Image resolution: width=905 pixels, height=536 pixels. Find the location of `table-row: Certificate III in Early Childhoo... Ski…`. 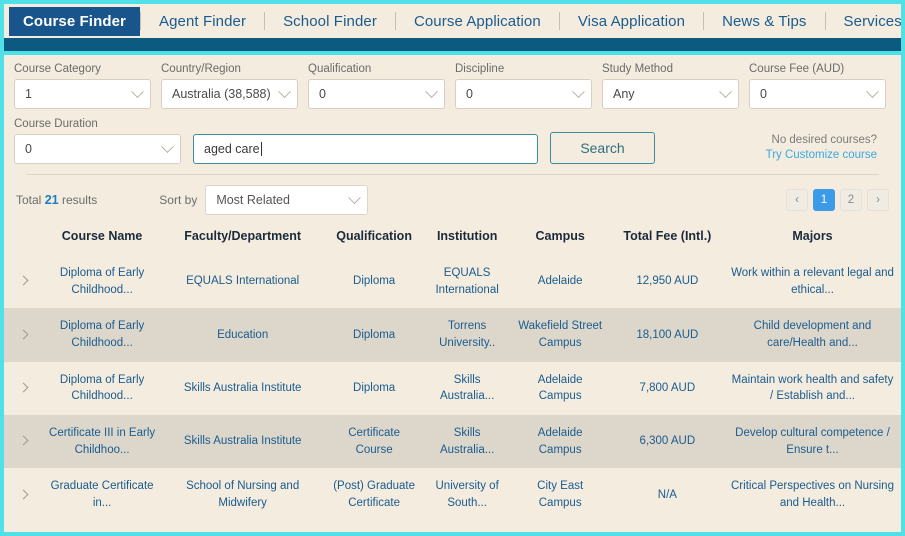

table-row: Certificate III in Early Childhoo... Ski… is located at coordinates (452, 442).